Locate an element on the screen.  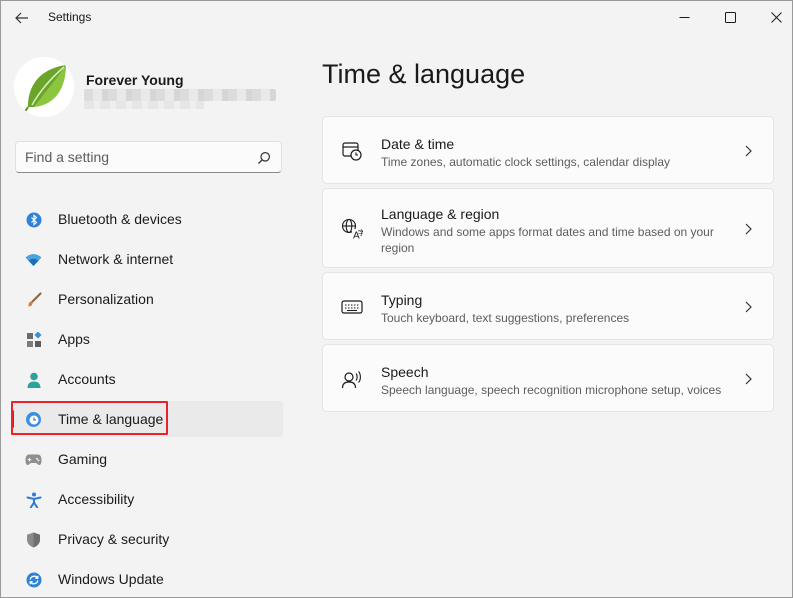
update-icon is located at coordinates (33, 579).